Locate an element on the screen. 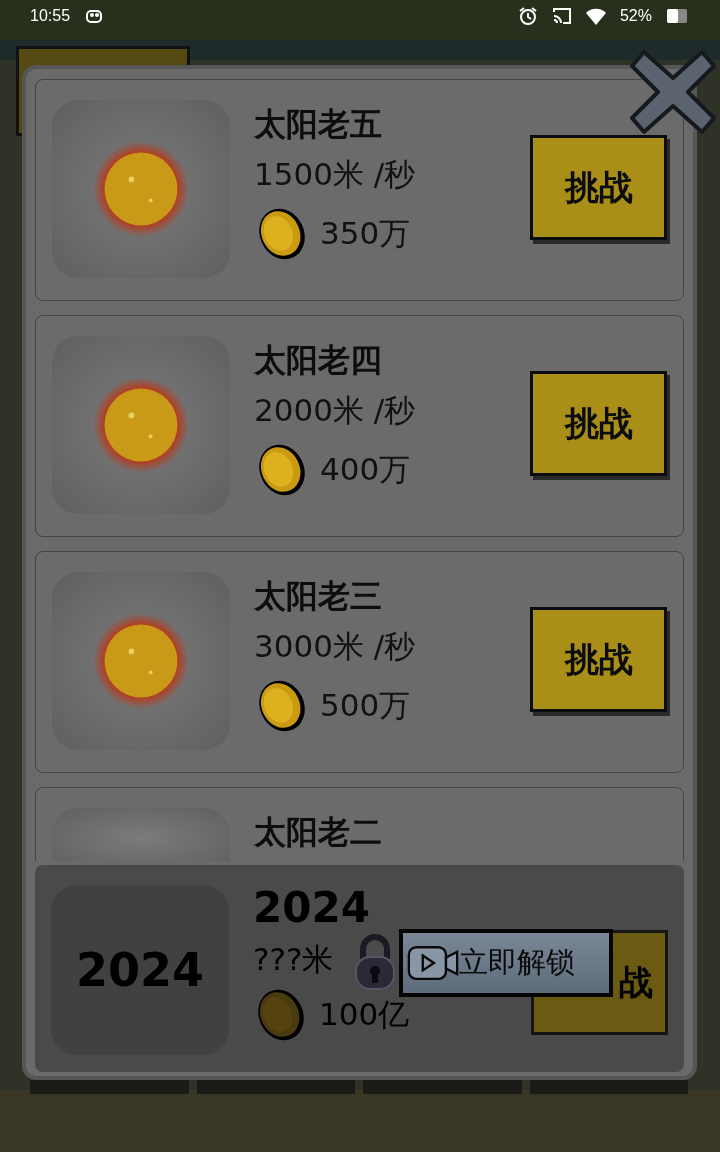 This screenshot has width=720, height=1152. clock-time: 10:55 is located at coordinates (50, 16).